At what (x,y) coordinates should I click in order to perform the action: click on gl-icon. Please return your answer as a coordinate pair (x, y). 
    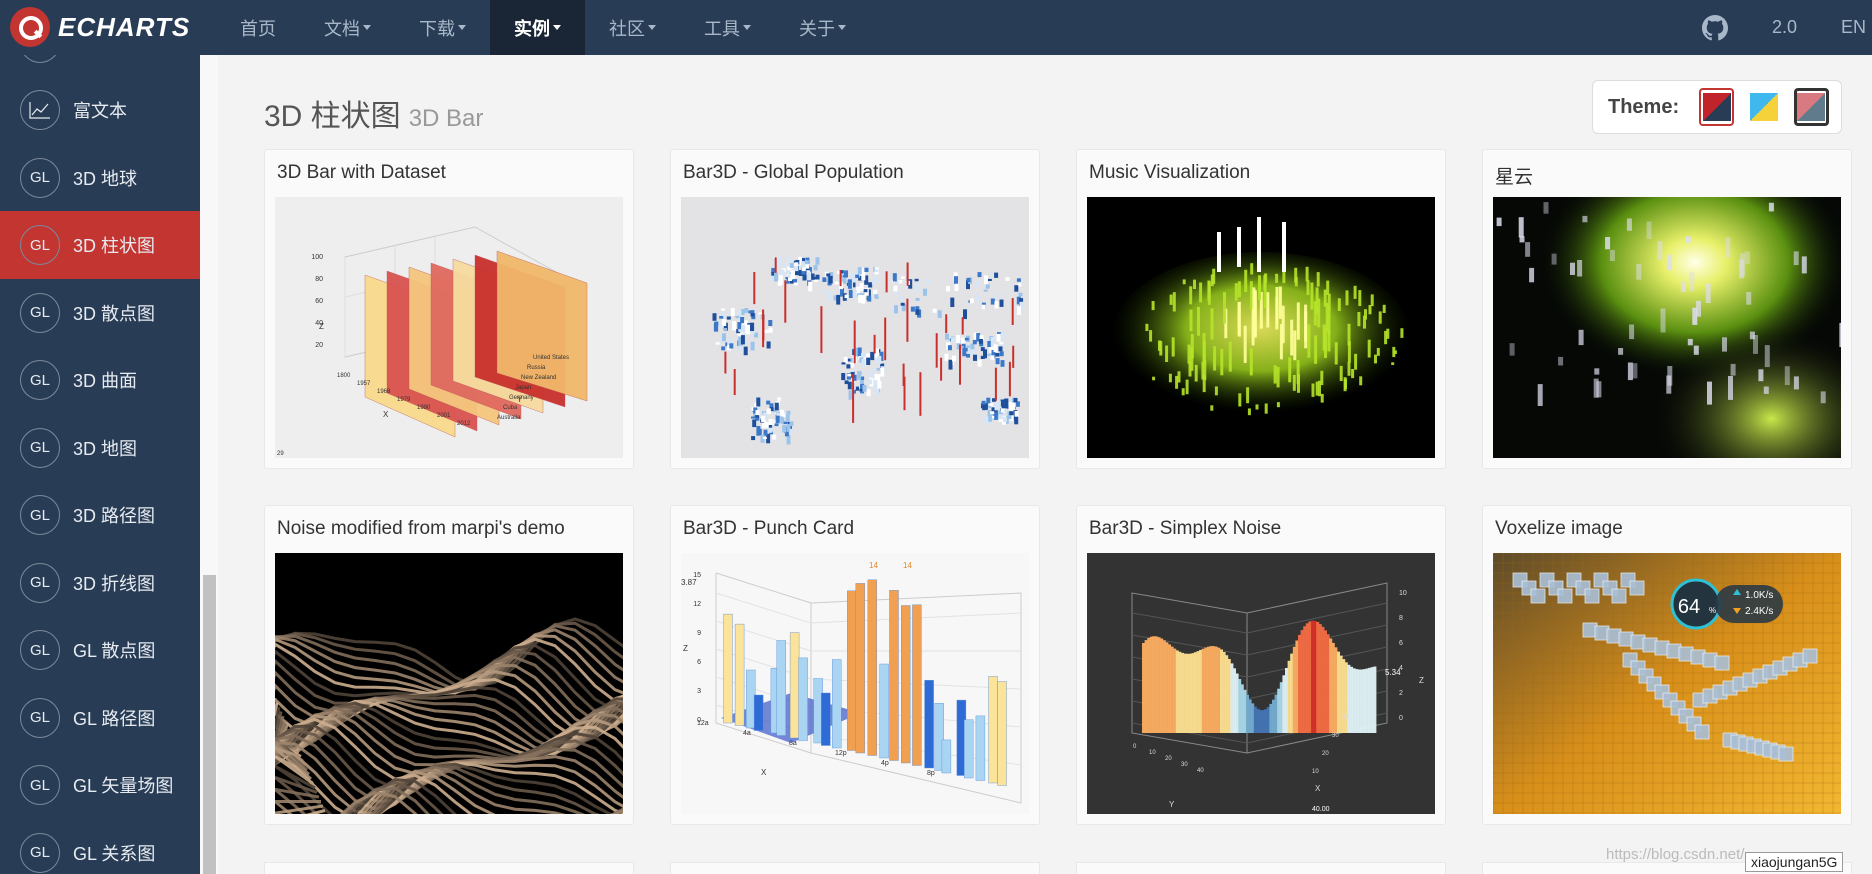
    Looking at the image, I should click on (40, 59).